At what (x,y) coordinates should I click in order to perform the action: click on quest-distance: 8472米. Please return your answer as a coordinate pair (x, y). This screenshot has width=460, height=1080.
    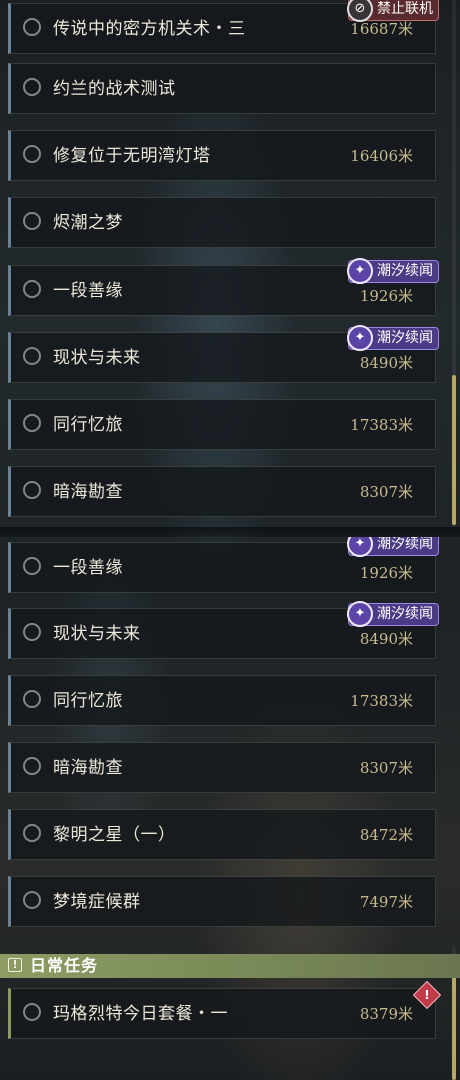
    Looking at the image, I should click on (386, 835).